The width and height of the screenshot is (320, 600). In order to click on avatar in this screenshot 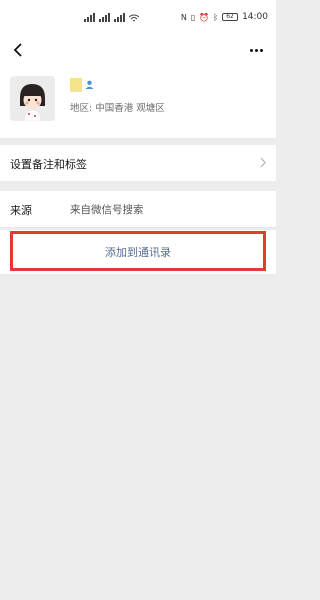, I will do `click(32, 98)`.